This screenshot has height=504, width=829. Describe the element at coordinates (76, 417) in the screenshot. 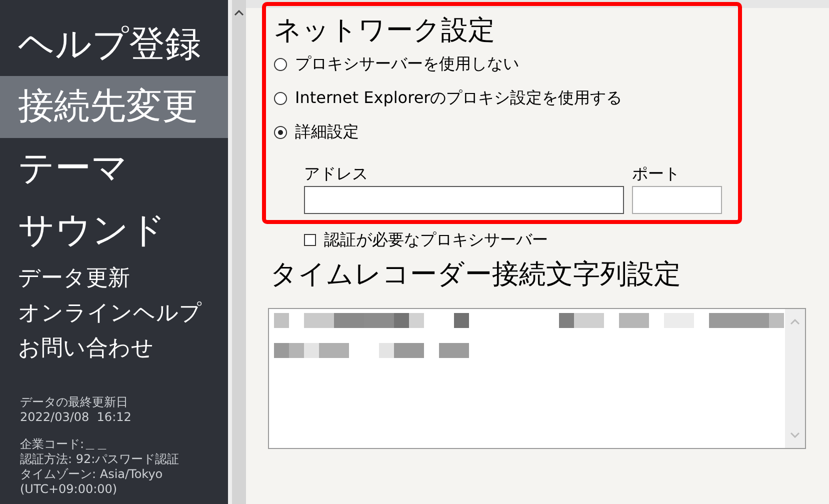

I see `info-text: 2022/03/08 16:12` at that location.